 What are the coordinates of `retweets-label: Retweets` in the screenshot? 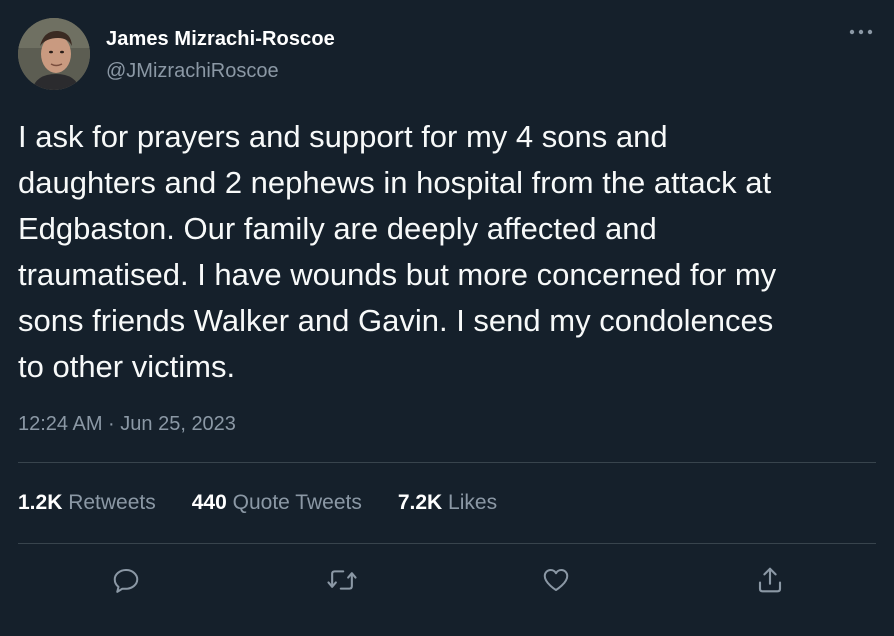 It's located at (112, 502).